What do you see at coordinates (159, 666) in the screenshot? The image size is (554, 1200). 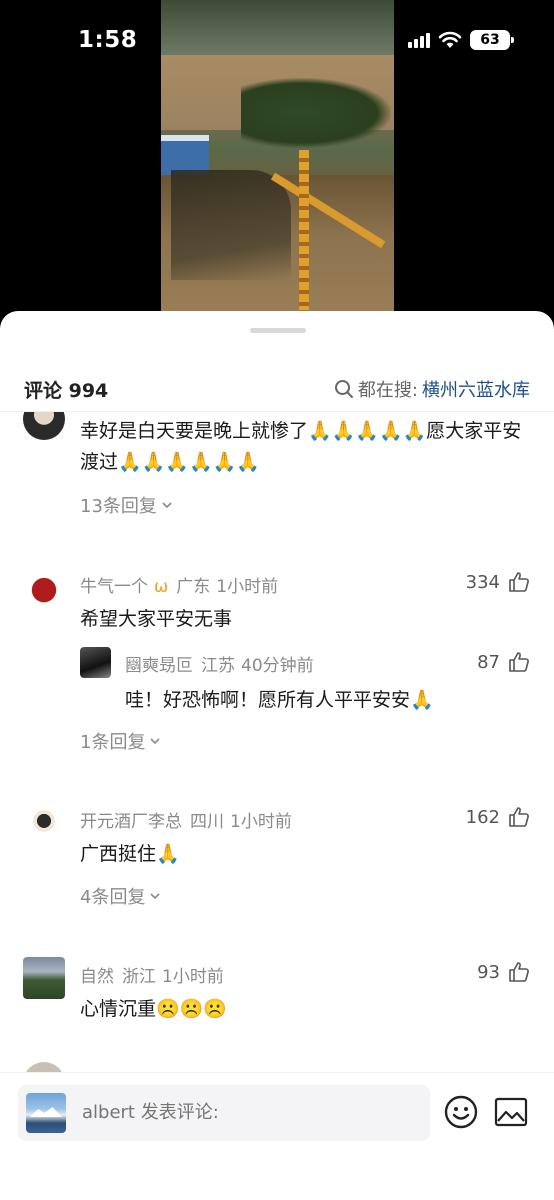 I see `username: 圝奭昮叵` at bounding box center [159, 666].